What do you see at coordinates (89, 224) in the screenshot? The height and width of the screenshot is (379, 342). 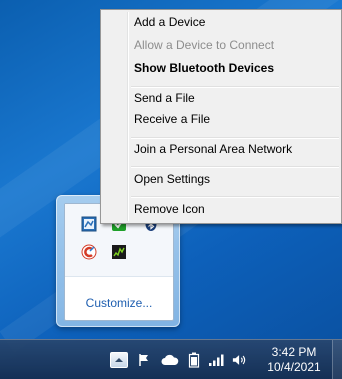 I see `network-monitor-icon` at bounding box center [89, 224].